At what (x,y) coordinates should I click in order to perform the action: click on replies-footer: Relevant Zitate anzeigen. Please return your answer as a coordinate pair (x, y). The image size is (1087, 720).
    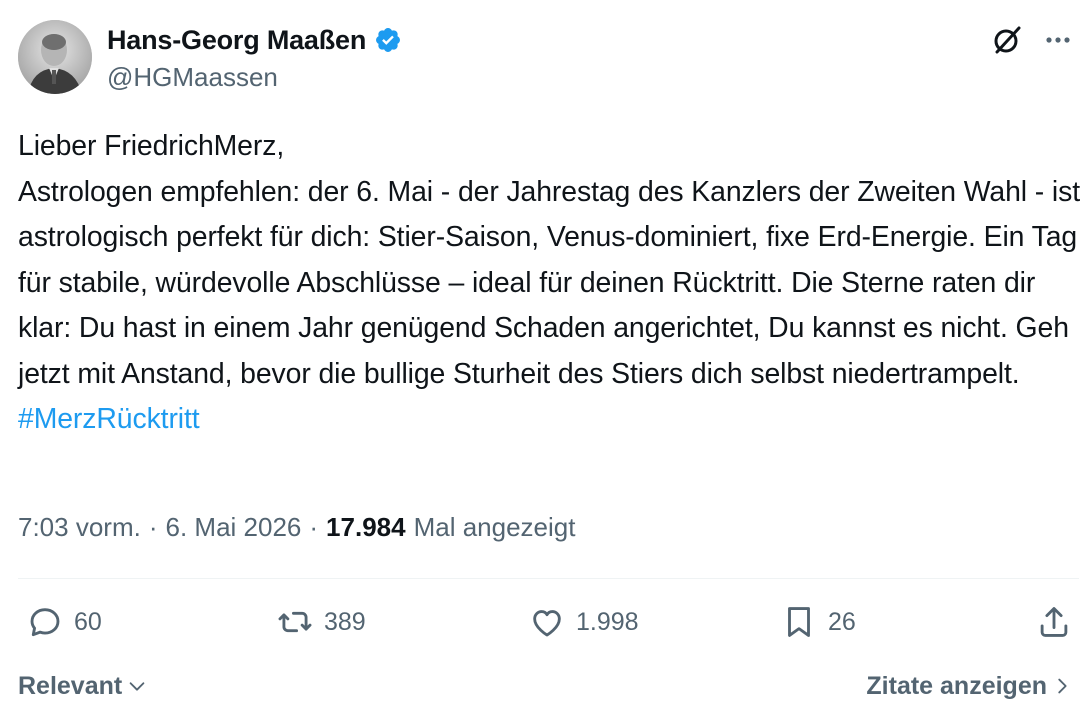
    Looking at the image, I should click on (545, 686).